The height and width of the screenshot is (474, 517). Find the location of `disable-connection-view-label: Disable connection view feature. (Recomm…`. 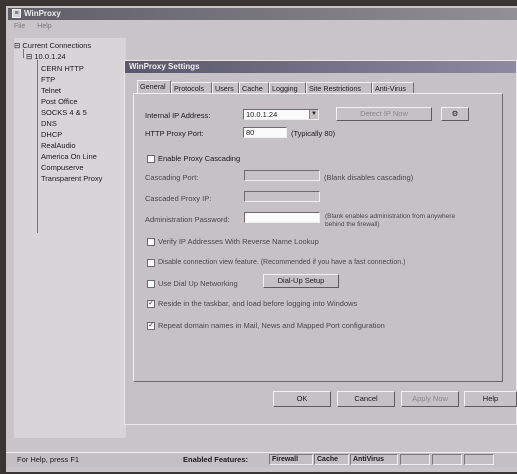

disable-connection-view-label: Disable connection view feature. (Recomm… is located at coordinates (282, 262).